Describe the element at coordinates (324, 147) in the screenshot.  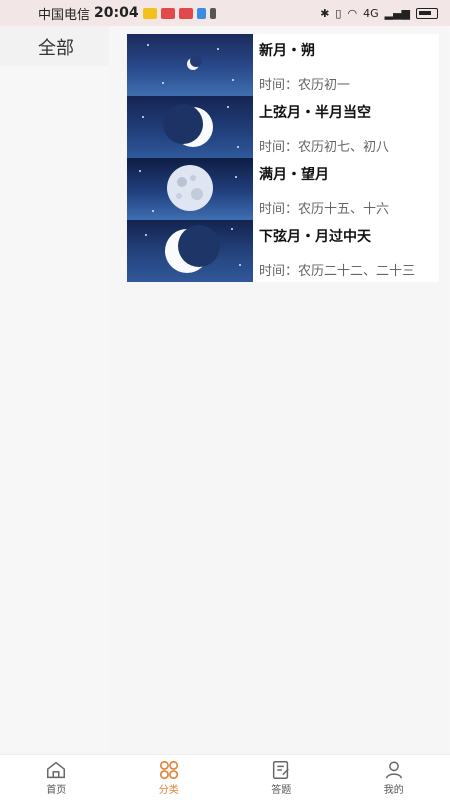
I see `moon-time: 时间：农历初七、初八` at that location.